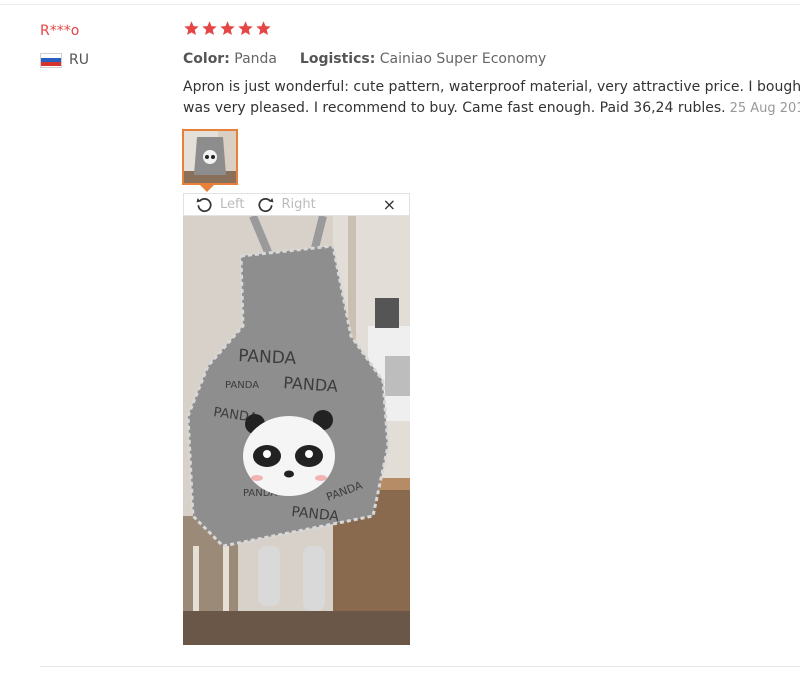 The image size is (800, 683). What do you see at coordinates (337, 59) in the screenshot?
I see `logistics-label: Logistics:` at bounding box center [337, 59].